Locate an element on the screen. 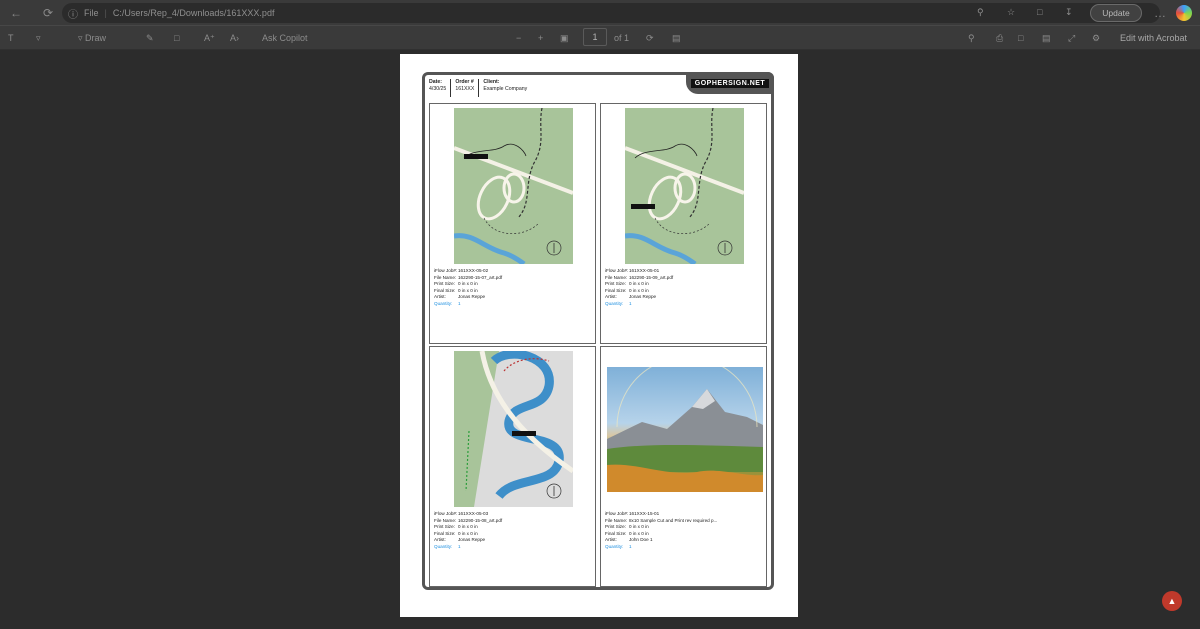  fit-page-icon: ▣ is located at coordinates (564, 38).